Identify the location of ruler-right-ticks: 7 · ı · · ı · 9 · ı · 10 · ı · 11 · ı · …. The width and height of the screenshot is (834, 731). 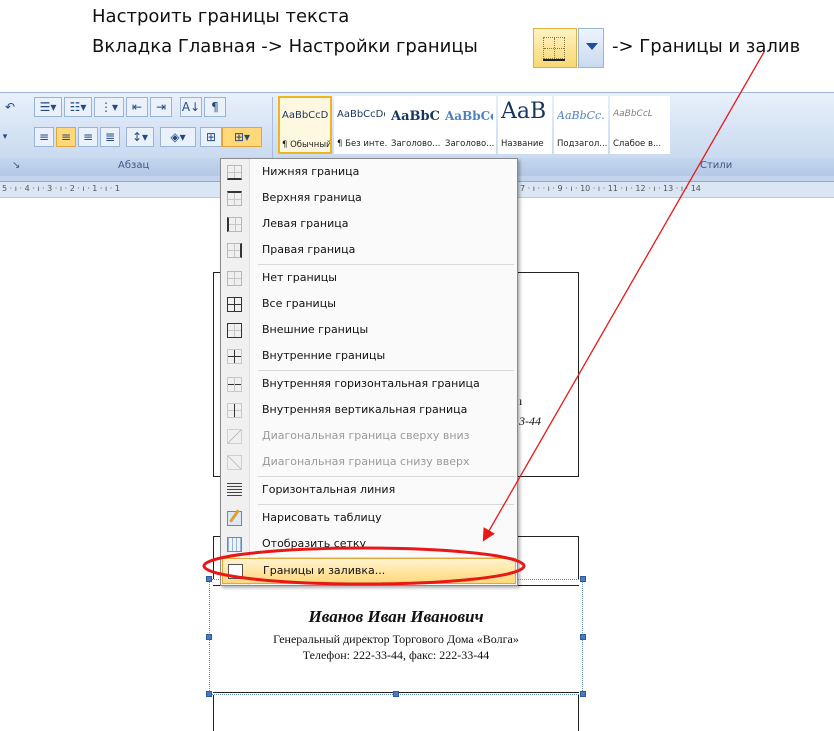
(610, 188).